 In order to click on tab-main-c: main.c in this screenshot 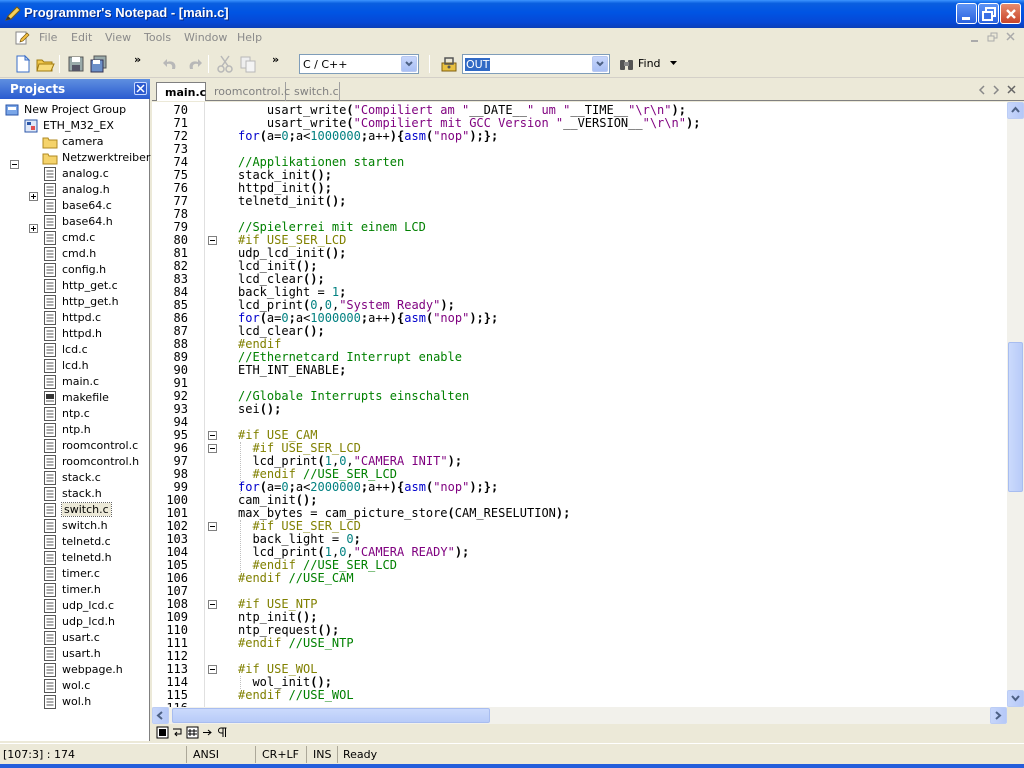, I will do `click(181, 91)`.